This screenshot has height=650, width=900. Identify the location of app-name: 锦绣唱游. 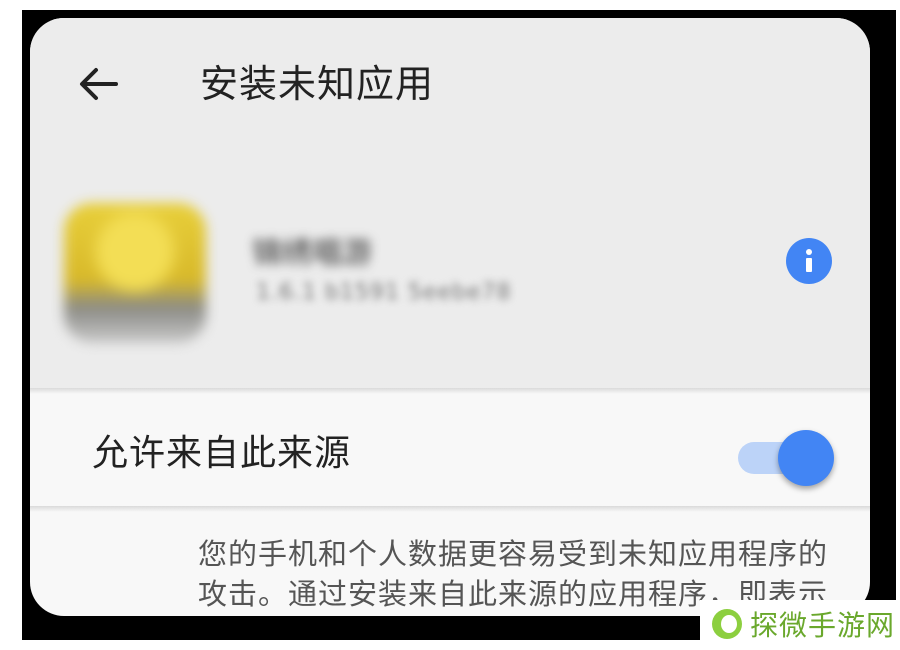
(312, 253).